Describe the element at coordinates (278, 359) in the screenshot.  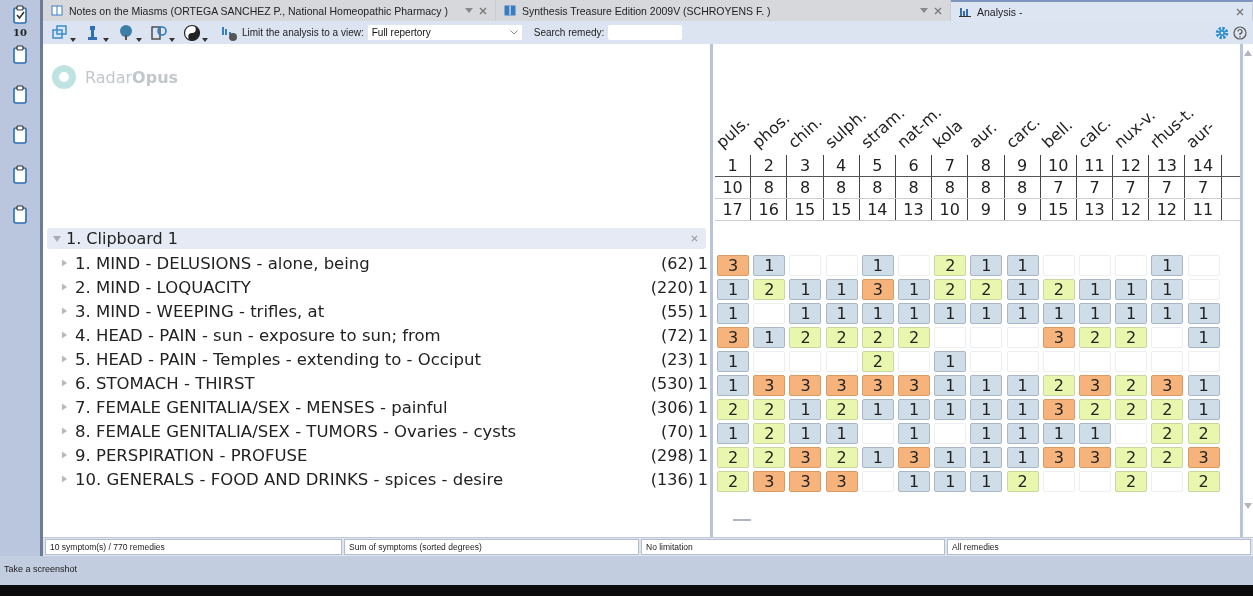
I see `symptom-text: 5. HEAD - PAIN - Temples - extending to - Occiput` at that location.